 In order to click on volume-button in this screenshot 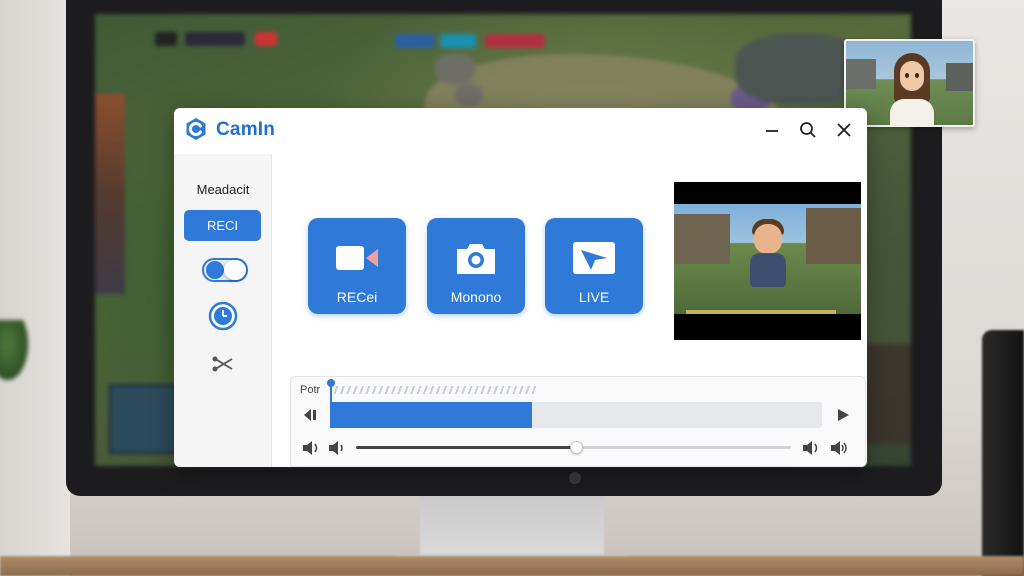, I will do `click(311, 448)`.